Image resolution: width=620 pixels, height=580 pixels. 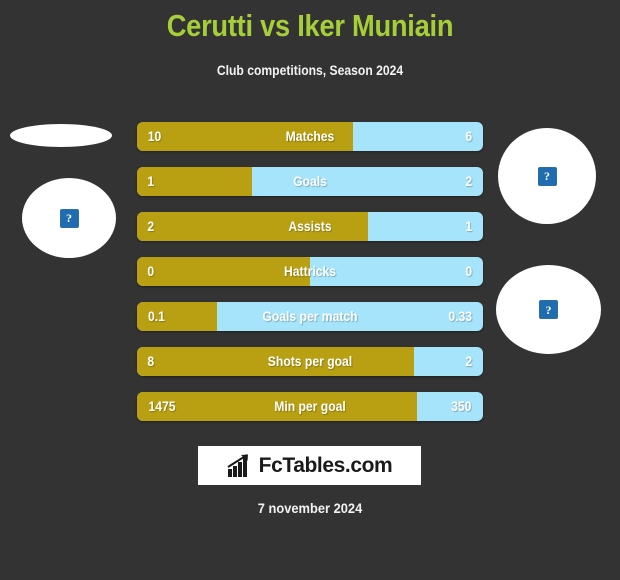 What do you see at coordinates (61, 135) in the screenshot?
I see `avatar-home-secondary` at bounding box center [61, 135].